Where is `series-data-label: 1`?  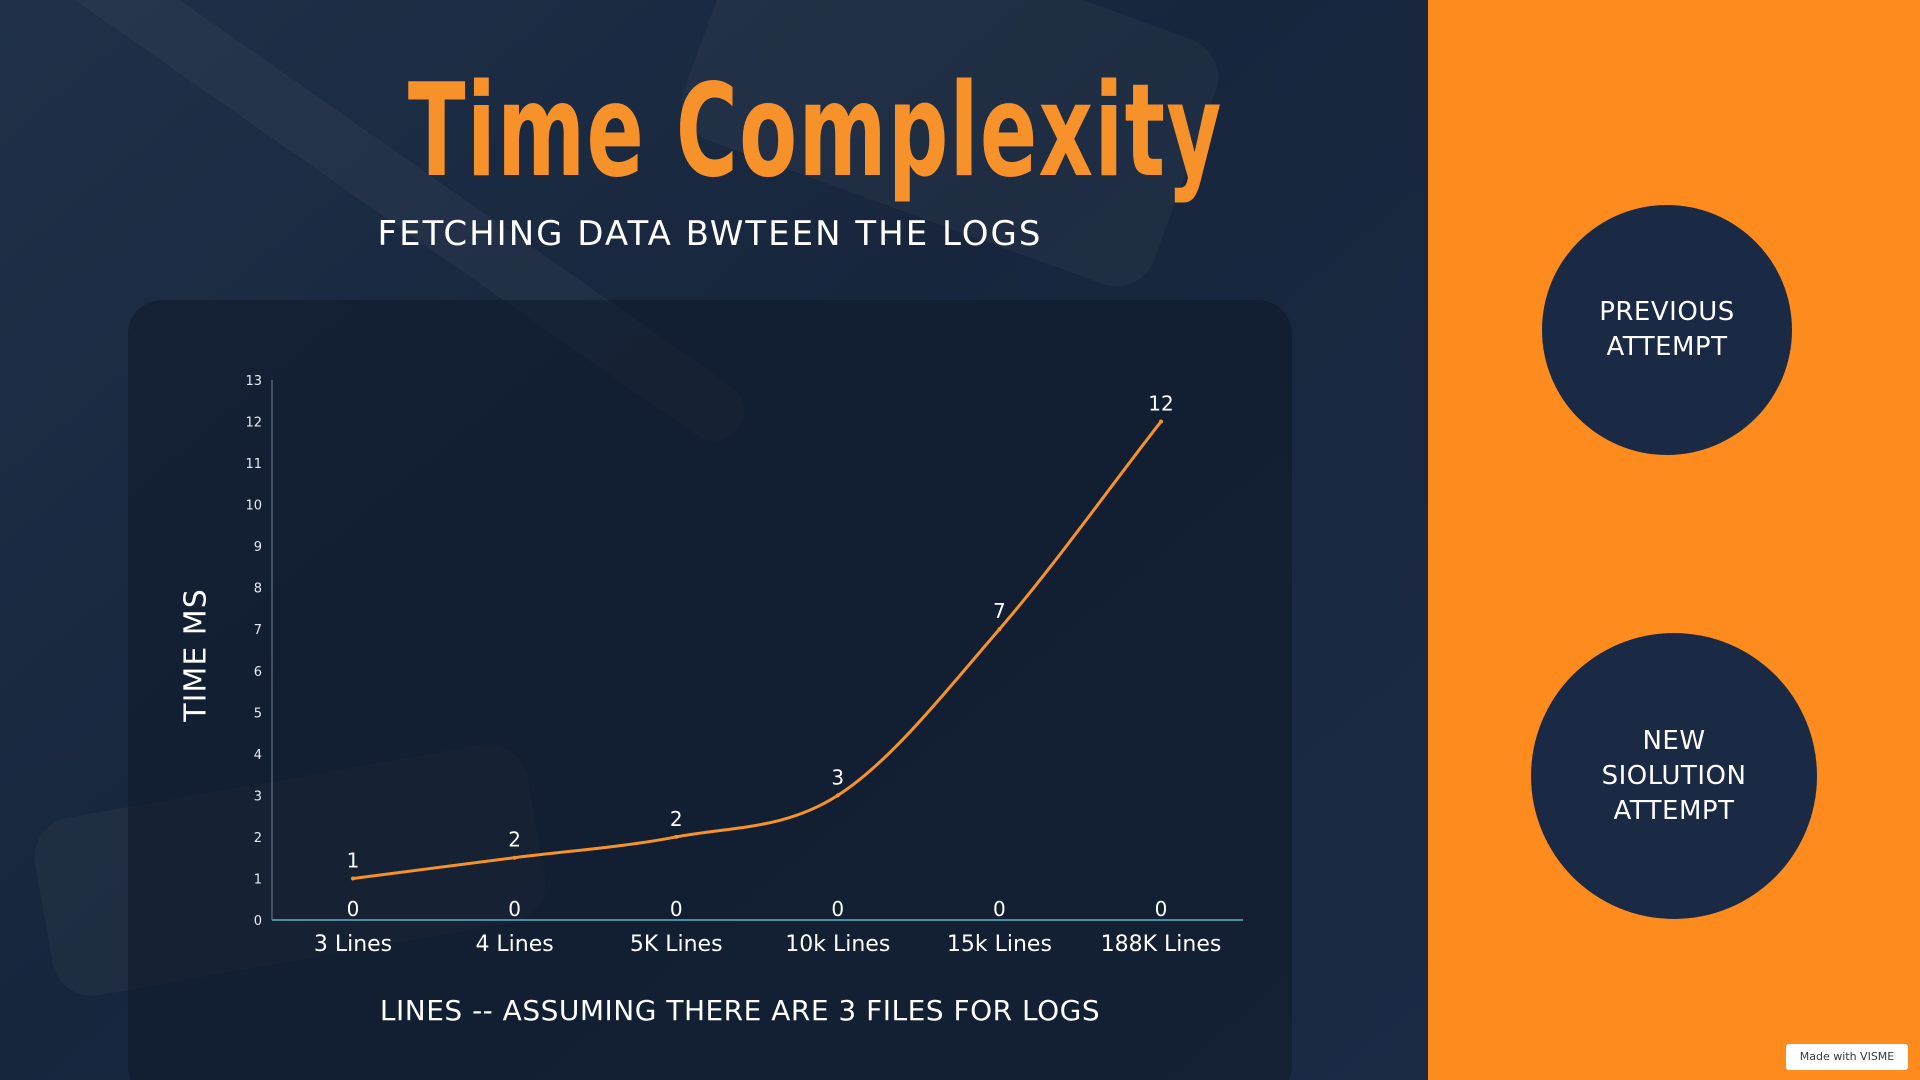
series-data-label: 1 is located at coordinates (353, 860).